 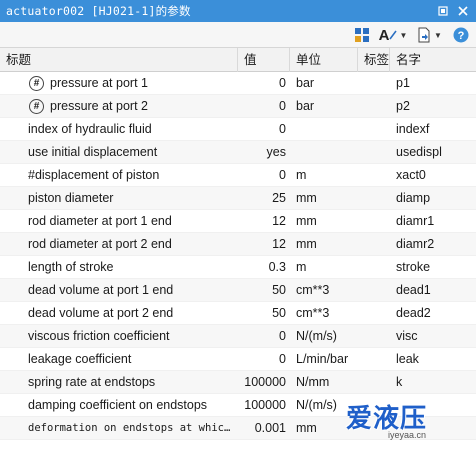 What do you see at coordinates (100, 244) in the screenshot?
I see `param-label: rod diameter at port 2 end` at bounding box center [100, 244].